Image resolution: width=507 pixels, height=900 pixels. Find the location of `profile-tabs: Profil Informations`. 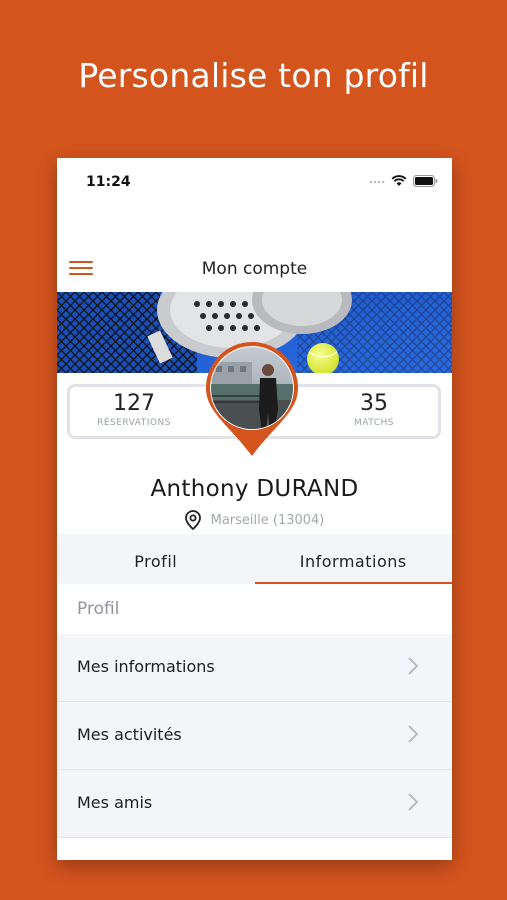

profile-tabs: Profil Informations is located at coordinates (254, 559).